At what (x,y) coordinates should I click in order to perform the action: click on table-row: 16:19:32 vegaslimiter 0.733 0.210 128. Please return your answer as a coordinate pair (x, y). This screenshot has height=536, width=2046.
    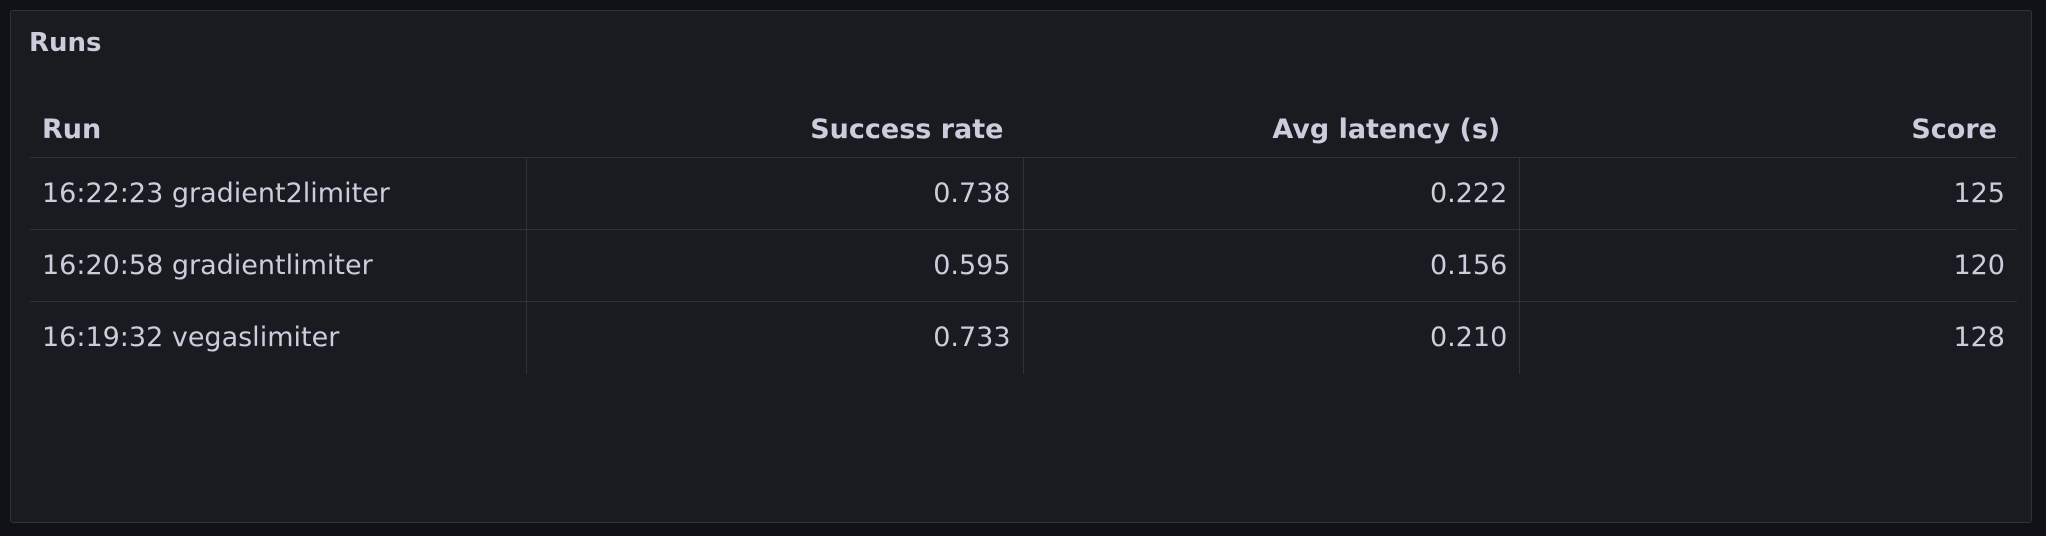
    Looking at the image, I should click on (1023, 338).